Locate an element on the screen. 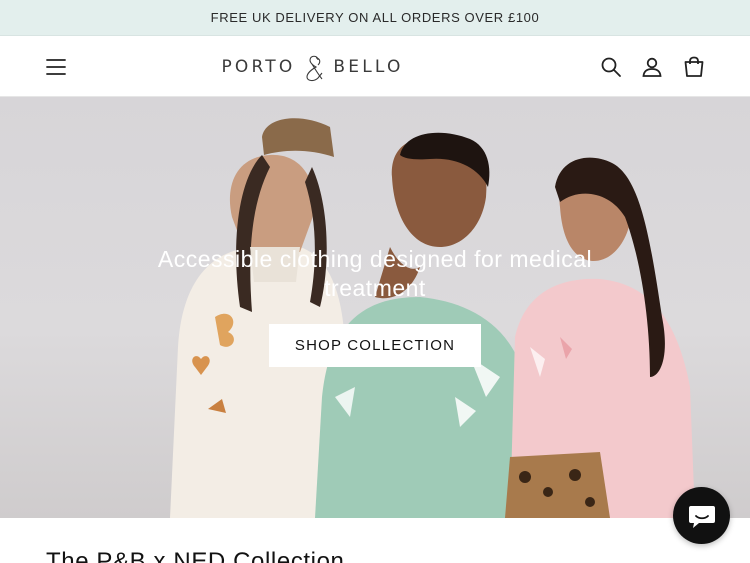 This screenshot has width=750, height=563. shop-collection-label: SHOP COLLECTION is located at coordinates (375, 345).